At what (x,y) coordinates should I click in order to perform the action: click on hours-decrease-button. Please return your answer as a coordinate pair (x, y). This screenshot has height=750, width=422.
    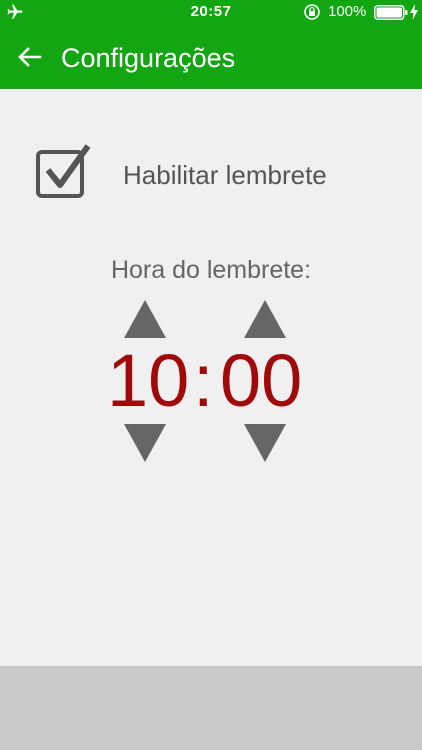
    Looking at the image, I should click on (145, 443).